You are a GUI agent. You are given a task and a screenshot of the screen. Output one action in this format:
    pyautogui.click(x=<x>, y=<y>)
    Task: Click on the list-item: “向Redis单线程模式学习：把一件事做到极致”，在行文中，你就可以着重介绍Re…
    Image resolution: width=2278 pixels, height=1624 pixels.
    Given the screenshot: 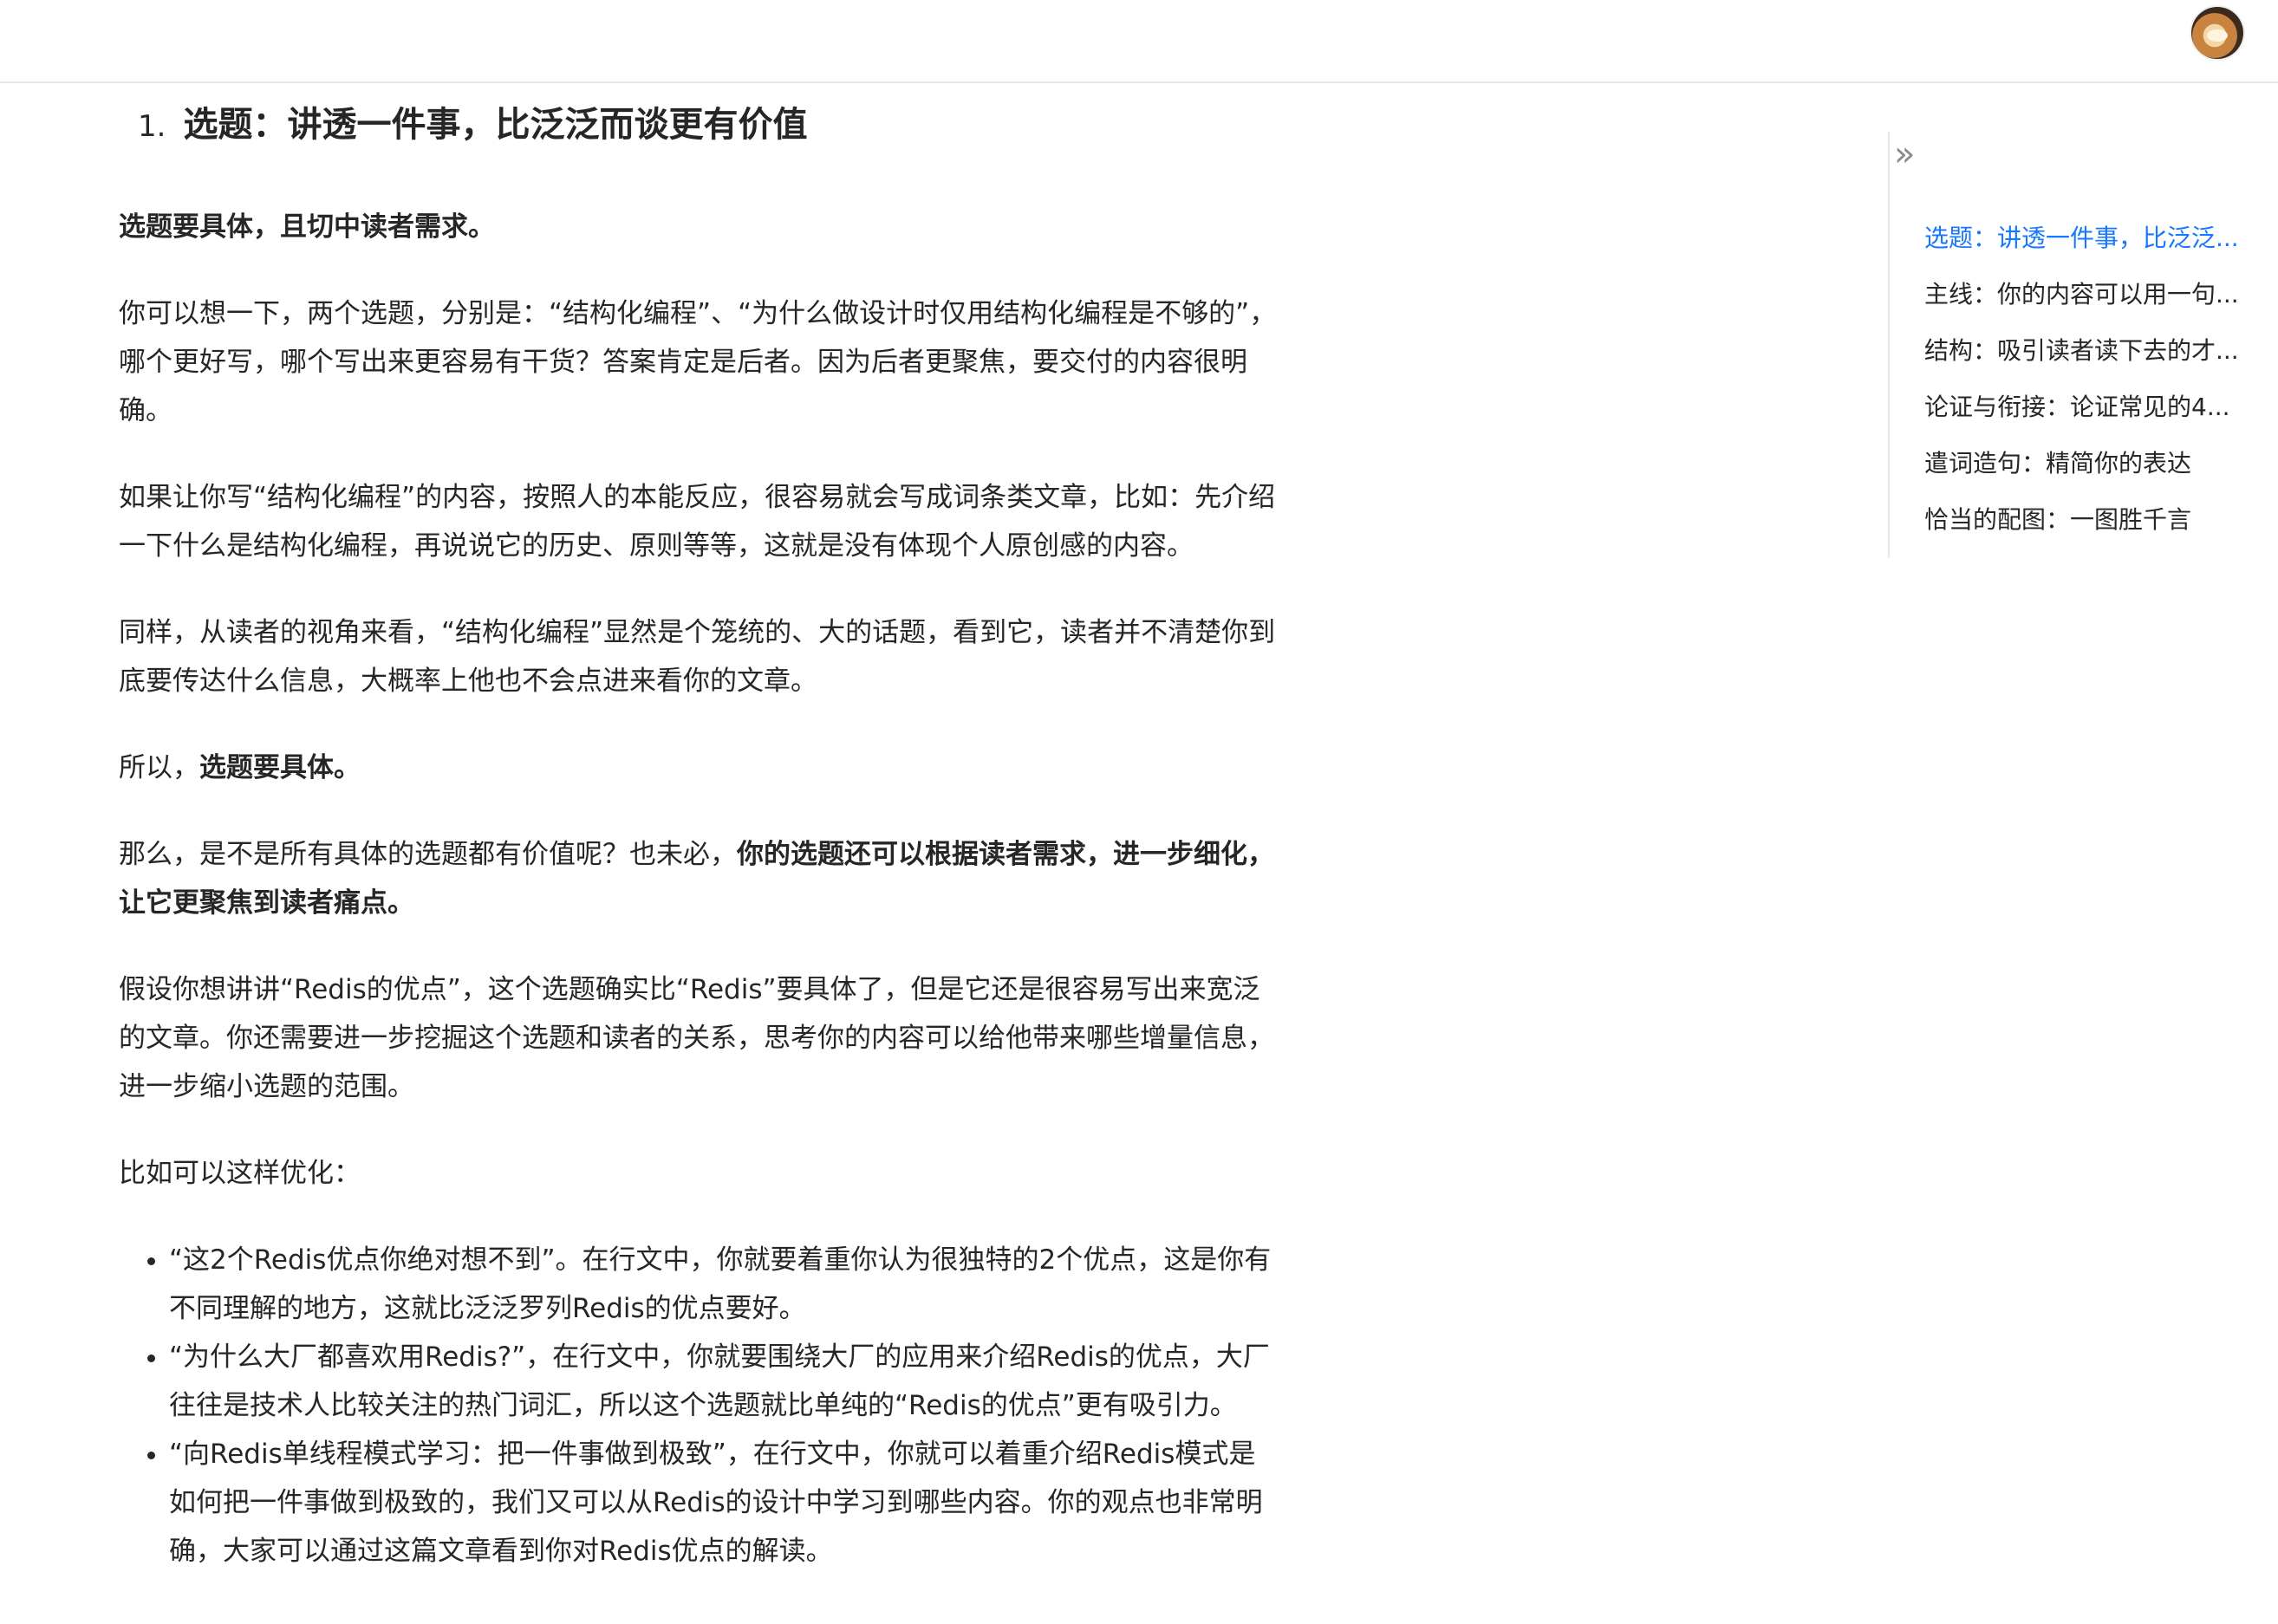 What is the action you would take?
    pyautogui.click(x=724, y=1502)
    